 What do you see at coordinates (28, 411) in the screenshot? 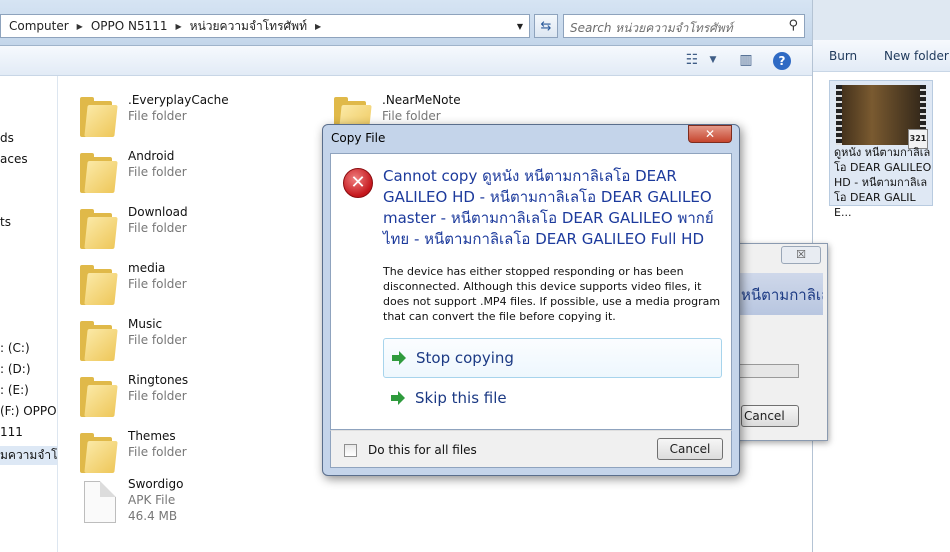
I see `nav-item-device: (F:) OPPO N` at bounding box center [28, 411].